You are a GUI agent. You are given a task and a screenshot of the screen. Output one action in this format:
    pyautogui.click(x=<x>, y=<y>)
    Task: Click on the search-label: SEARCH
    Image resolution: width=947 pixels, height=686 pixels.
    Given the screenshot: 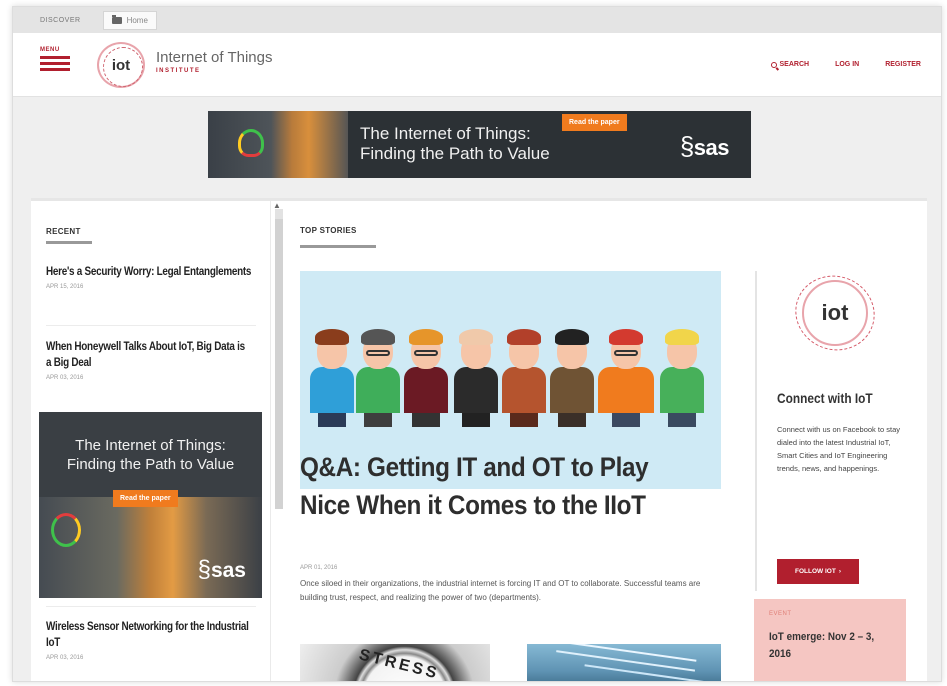 What is the action you would take?
    pyautogui.click(x=794, y=64)
    